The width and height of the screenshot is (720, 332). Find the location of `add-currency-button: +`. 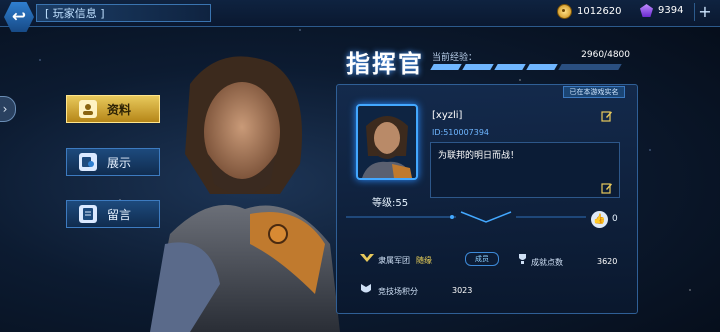

add-currency-button: + is located at coordinates (704, 12).